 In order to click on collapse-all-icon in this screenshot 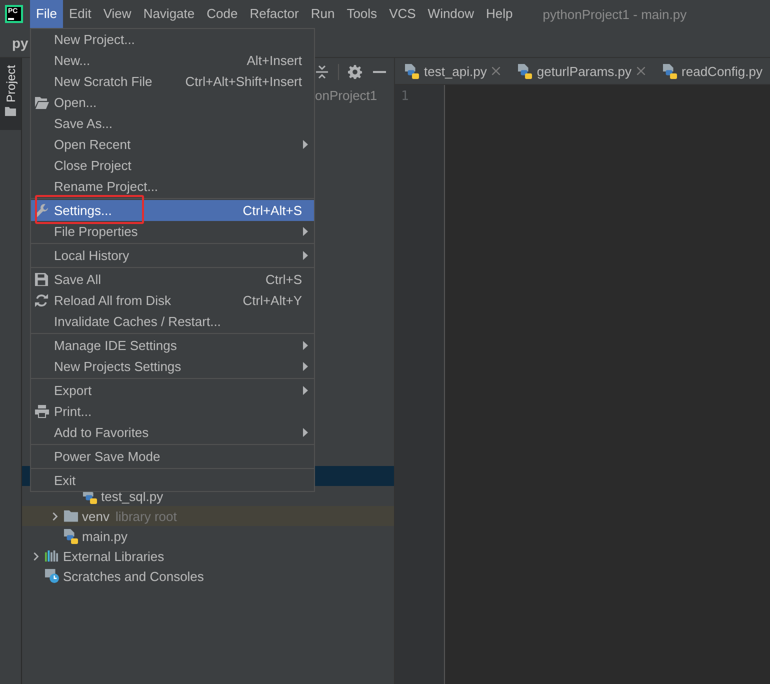, I will do `click(322, 71)`.